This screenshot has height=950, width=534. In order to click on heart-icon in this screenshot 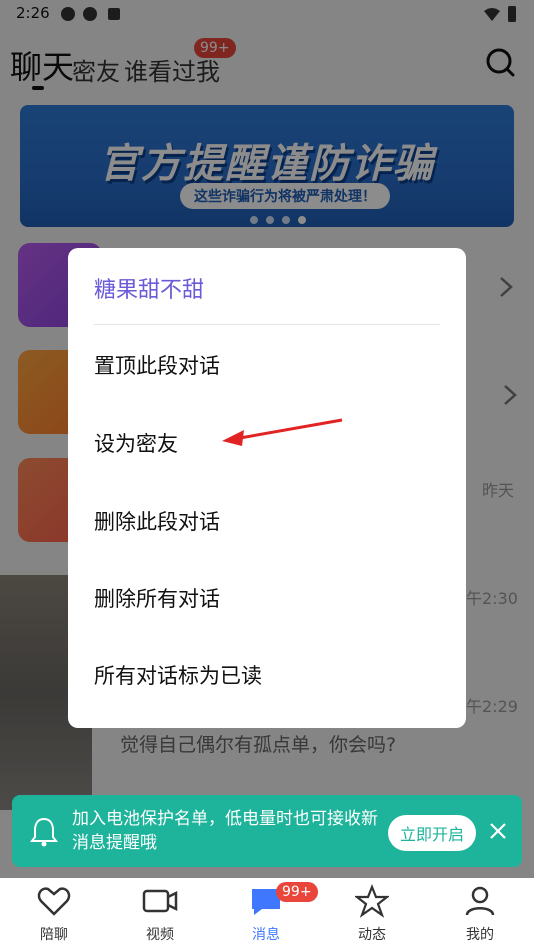, I will do `click(54, 901)`.